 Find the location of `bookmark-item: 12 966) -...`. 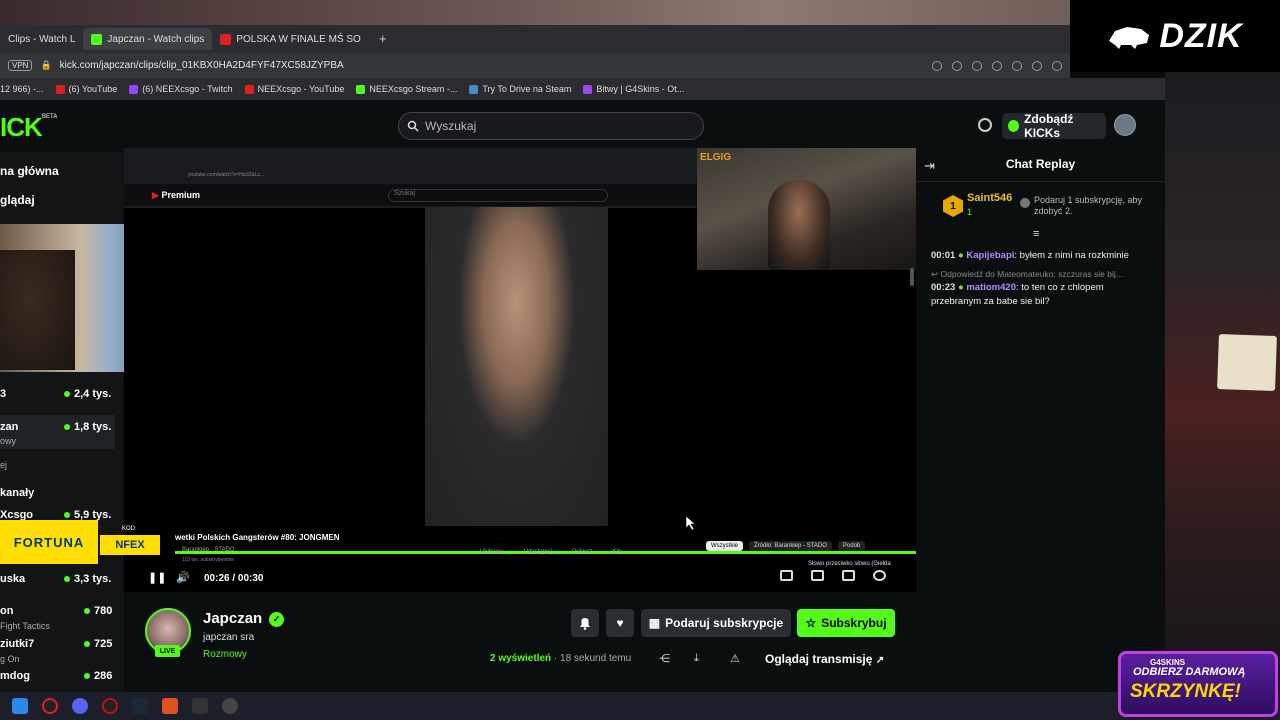

bookmark-item: 12 966) -... is located at coordinates (22, 89).